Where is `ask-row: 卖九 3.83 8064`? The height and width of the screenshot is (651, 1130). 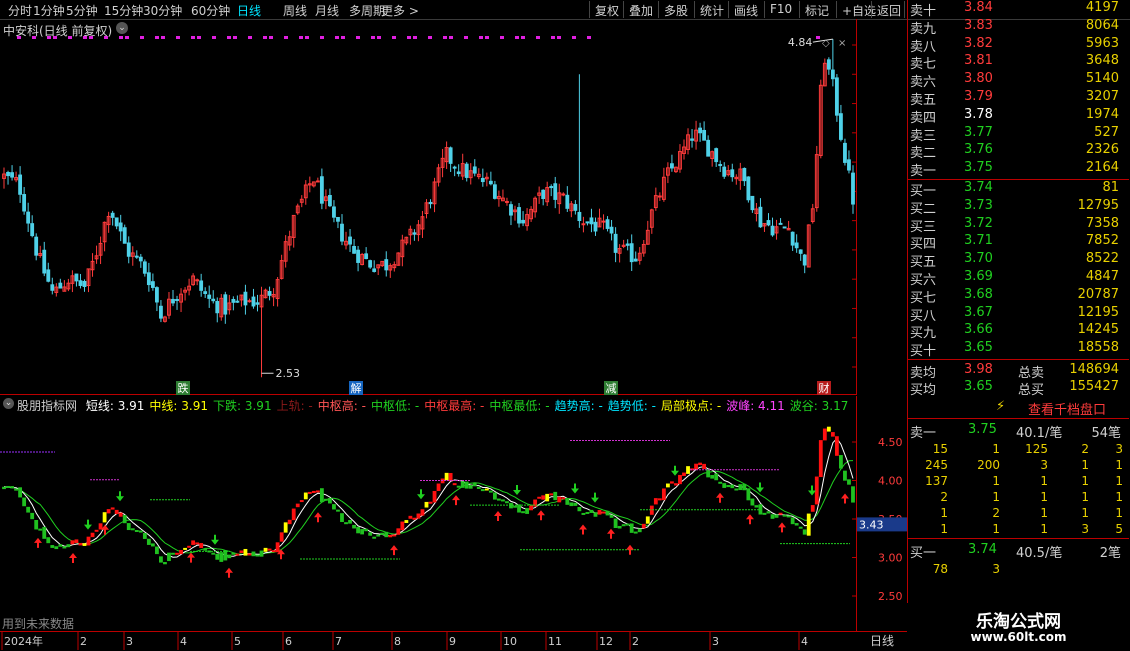
ask-row: 卖九 3.83 8064 is located at coordinates (1018, 27).